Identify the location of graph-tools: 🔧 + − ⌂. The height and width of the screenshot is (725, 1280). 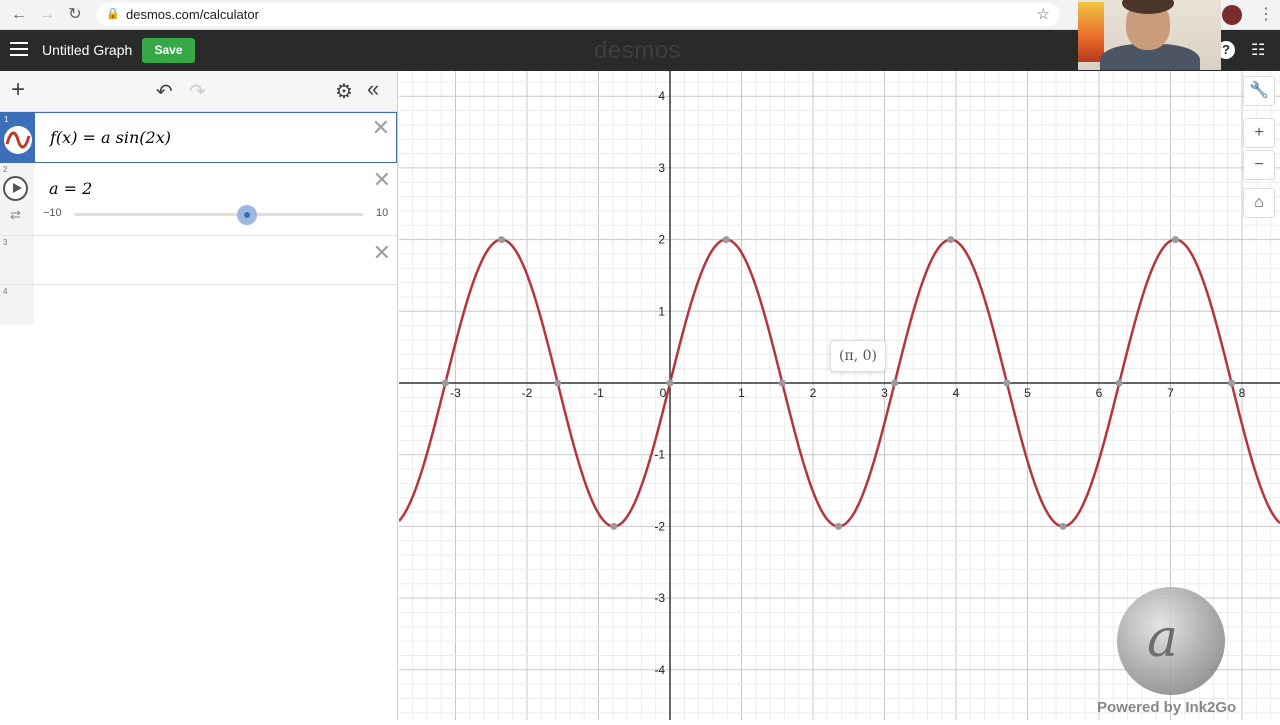
(1259, 148).